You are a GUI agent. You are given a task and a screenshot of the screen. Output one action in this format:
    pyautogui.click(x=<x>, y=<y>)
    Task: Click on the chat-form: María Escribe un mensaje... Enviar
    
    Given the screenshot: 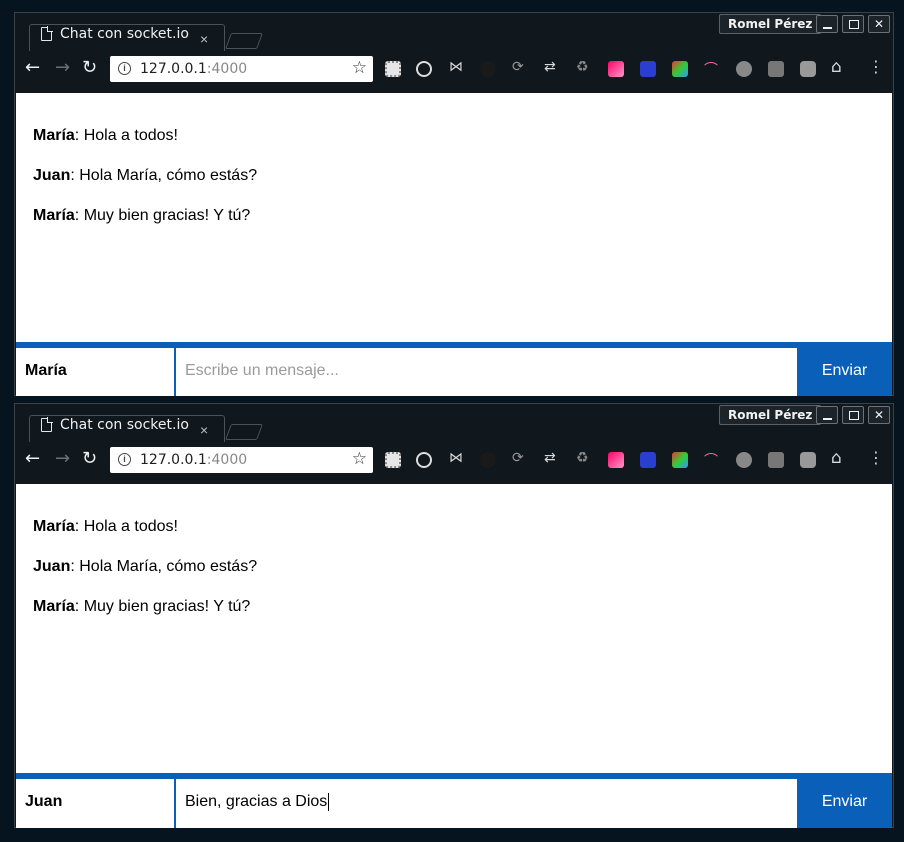 What is the action you would take?
    pyautogui.click(x=454, y=369)
    